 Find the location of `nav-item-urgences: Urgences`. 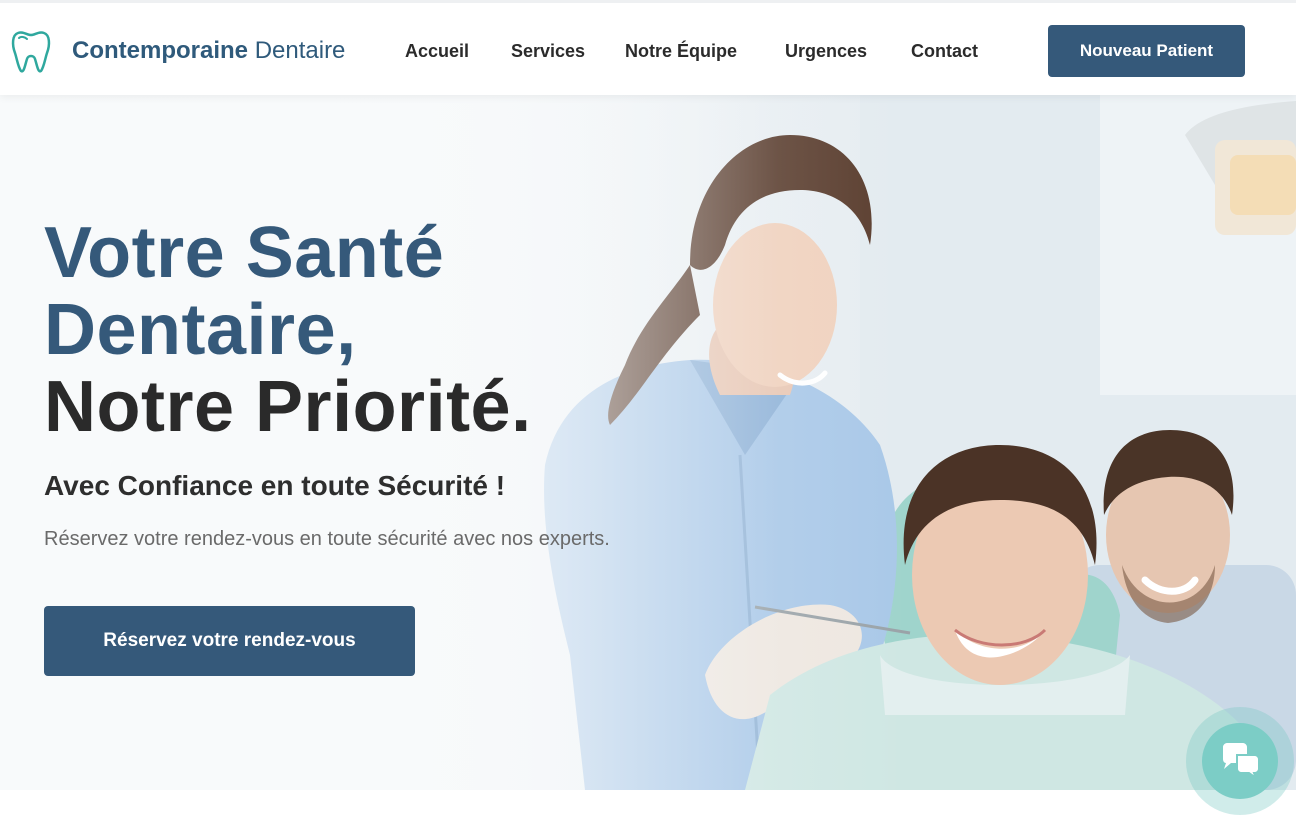

nav-item-urgences: Urgences is located at coordinates (826, 51).